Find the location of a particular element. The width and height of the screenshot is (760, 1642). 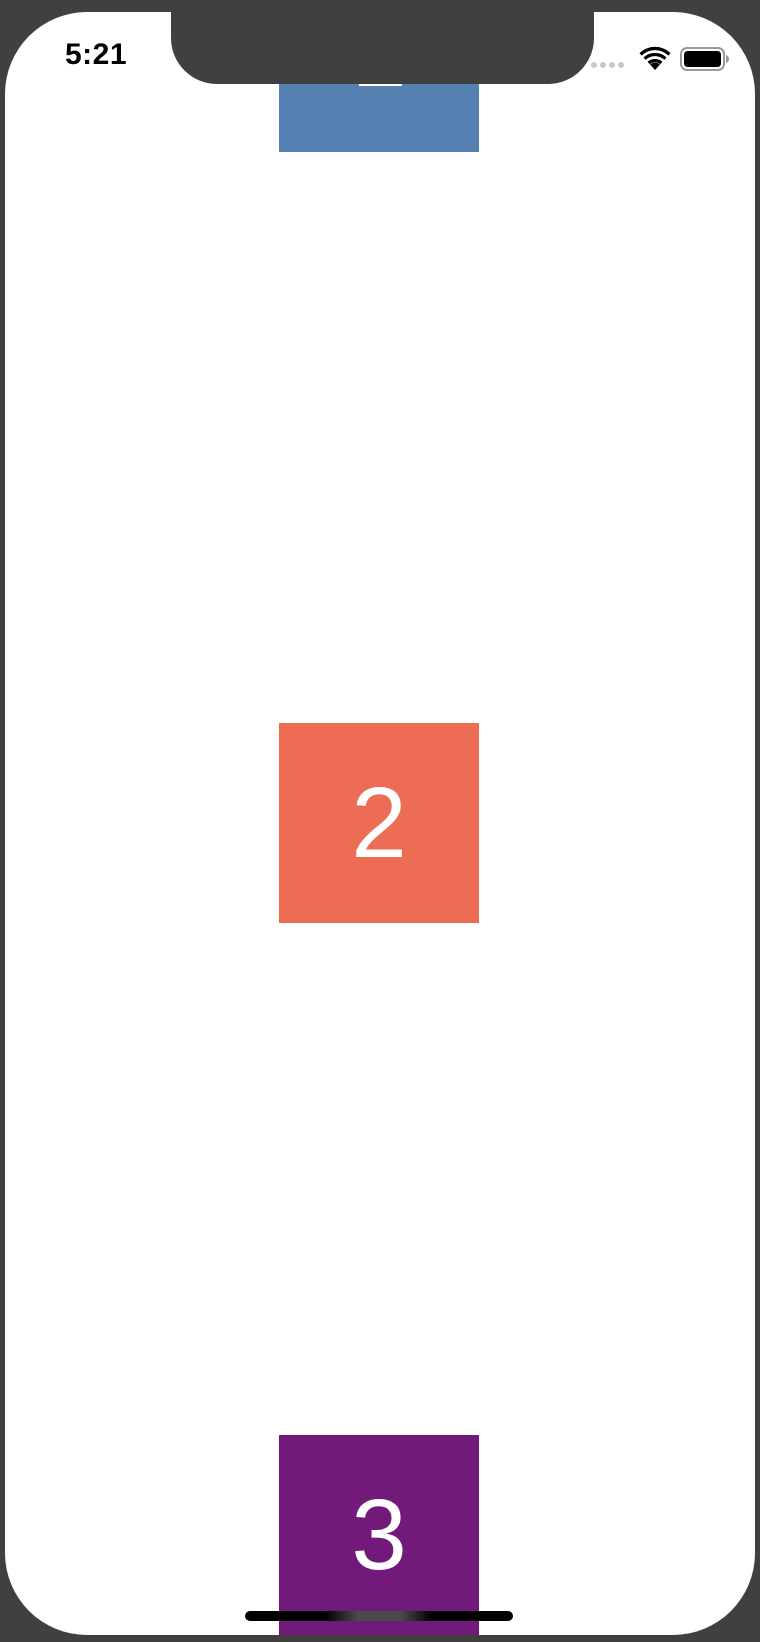

block-2-label: 2 is located at coordinates (379, 823).